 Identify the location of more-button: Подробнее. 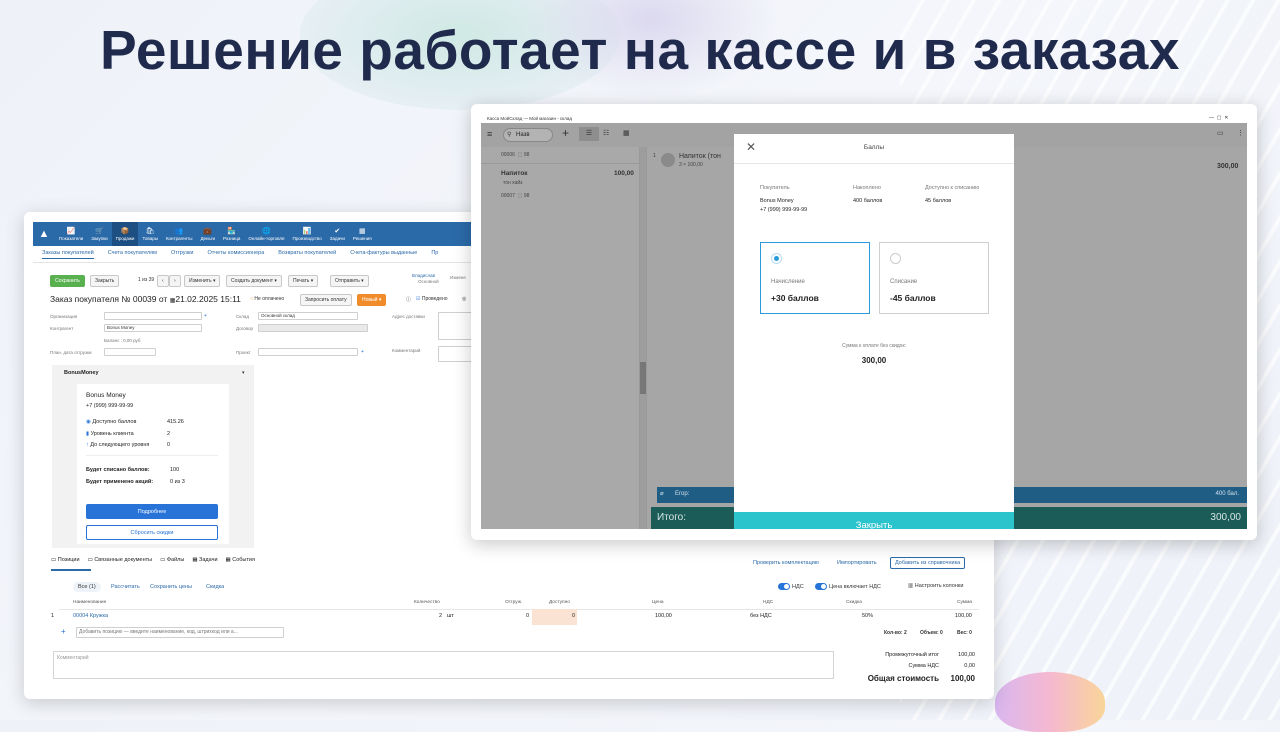
(152, 511).